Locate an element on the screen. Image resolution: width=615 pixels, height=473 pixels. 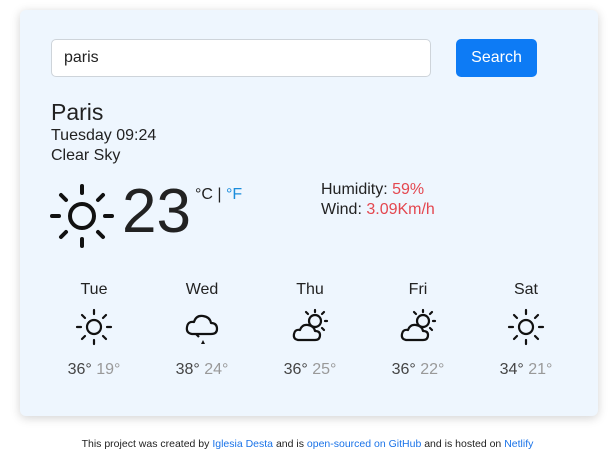
wind-label: Wind: is located at coordinates (344, 209).